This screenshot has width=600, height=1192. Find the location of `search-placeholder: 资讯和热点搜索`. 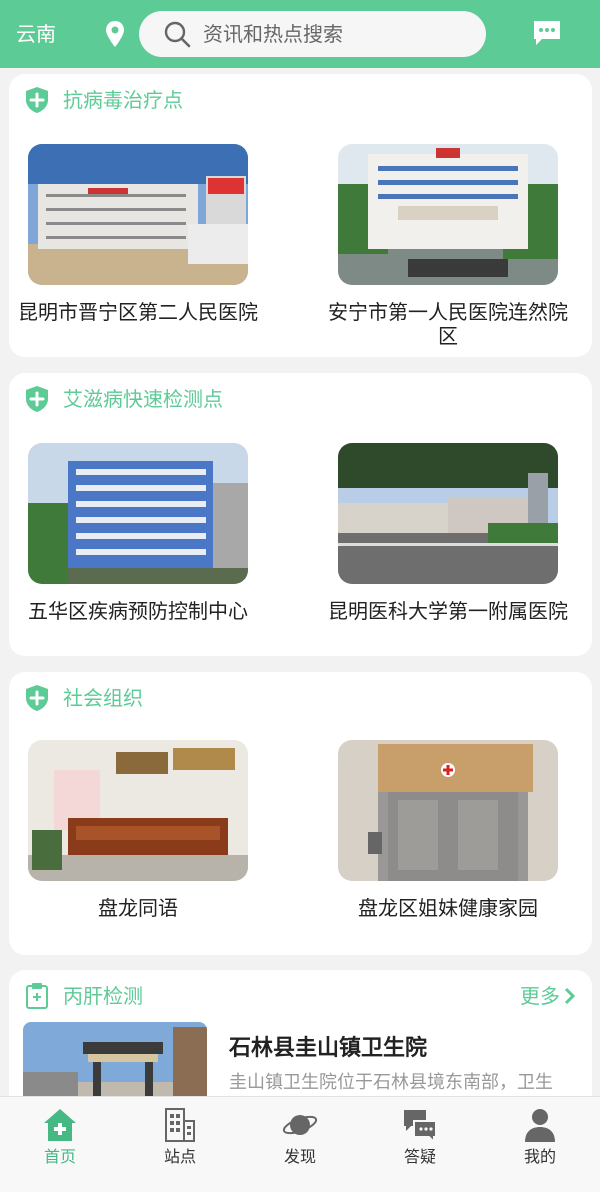

search-placeholder: 资讯和热点搜索 is located at coordinates (273, 34).